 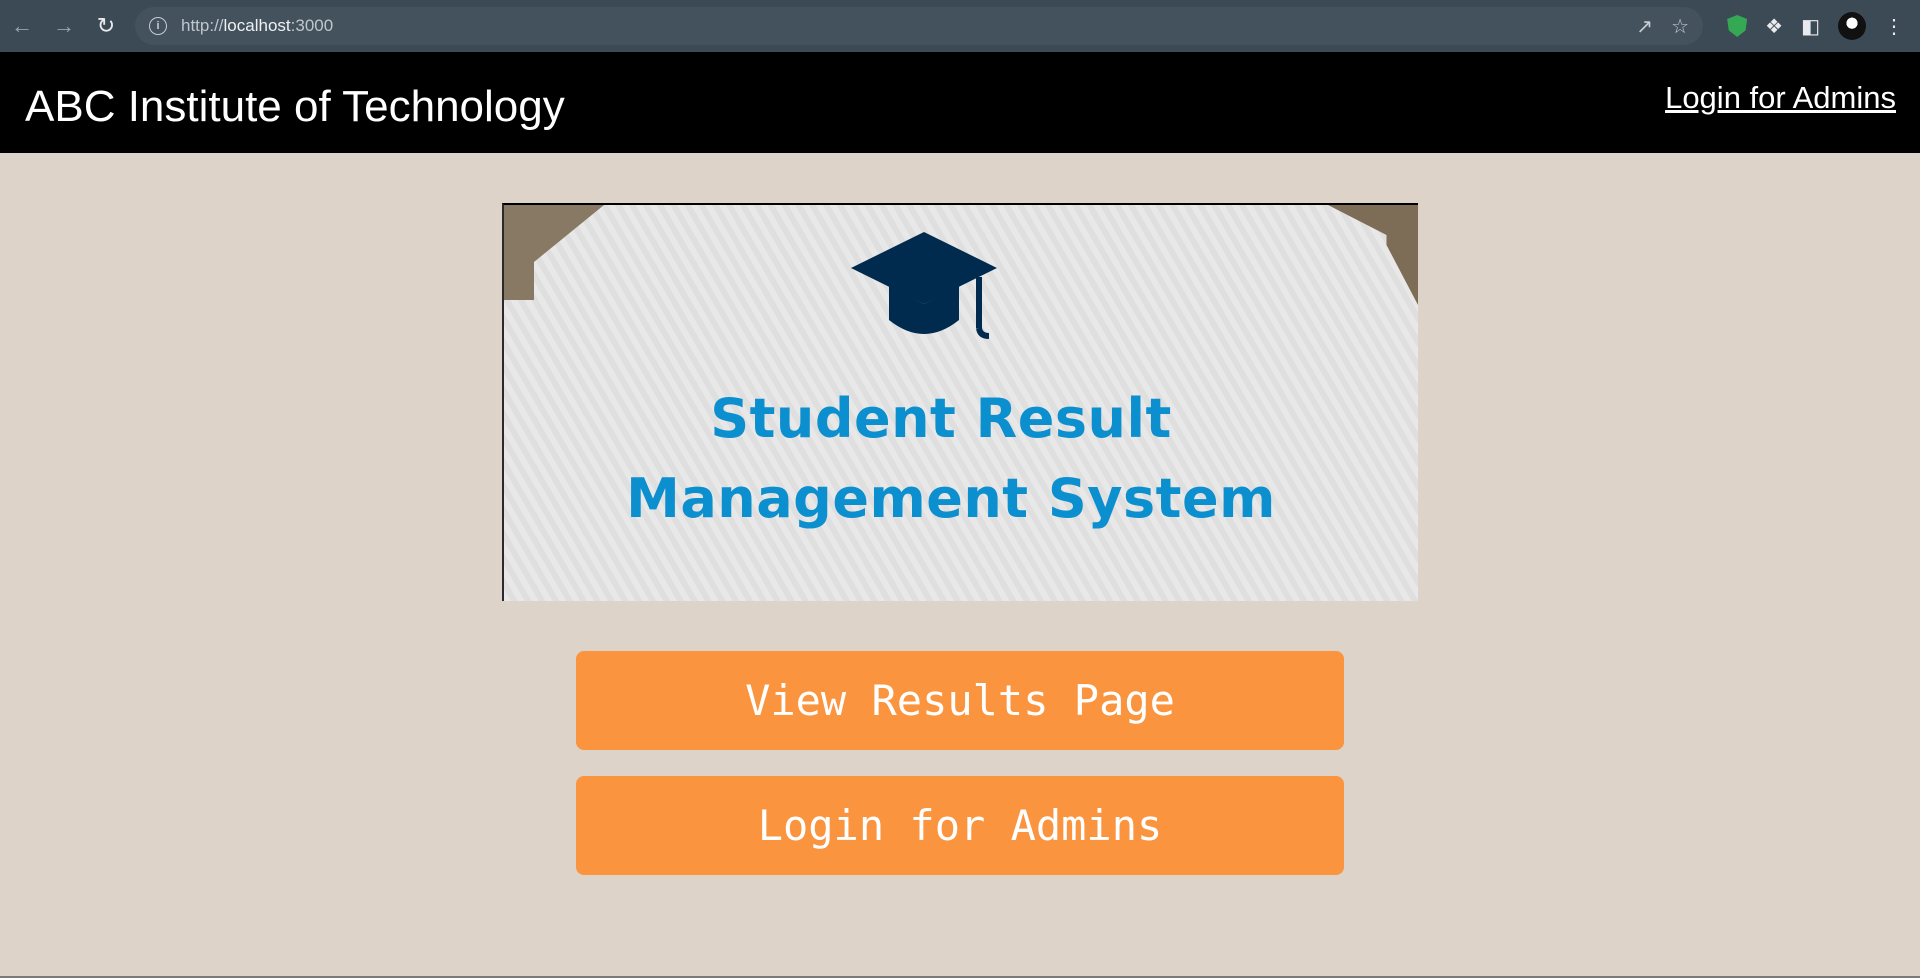 I want to click on url-host: localhost, so click(x=257, y=25).